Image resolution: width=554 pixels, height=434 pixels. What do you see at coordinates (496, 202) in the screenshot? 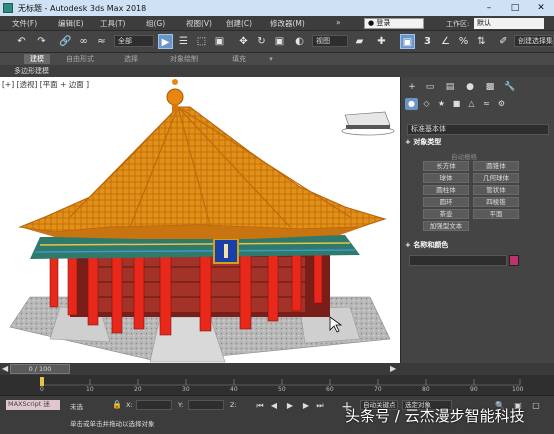
I see `pyramid-button: 四棱锥` at bounding box center [496, 202].